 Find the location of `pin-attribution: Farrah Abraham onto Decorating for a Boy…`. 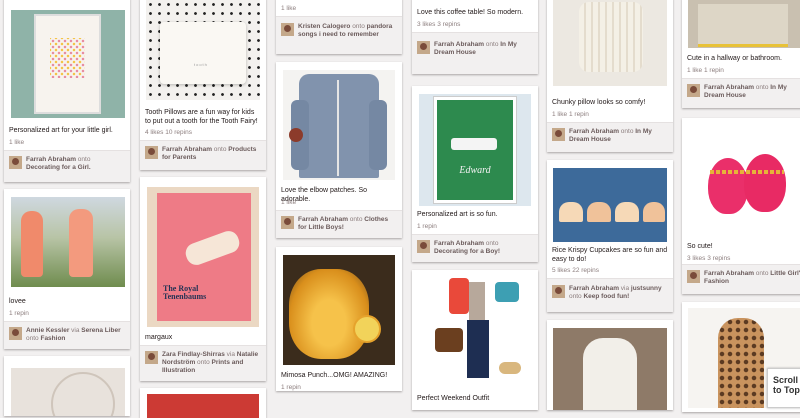

pin-attribution: Farrah Abraham onto Decorating for a Boy… is located at coordinates (475, 248).